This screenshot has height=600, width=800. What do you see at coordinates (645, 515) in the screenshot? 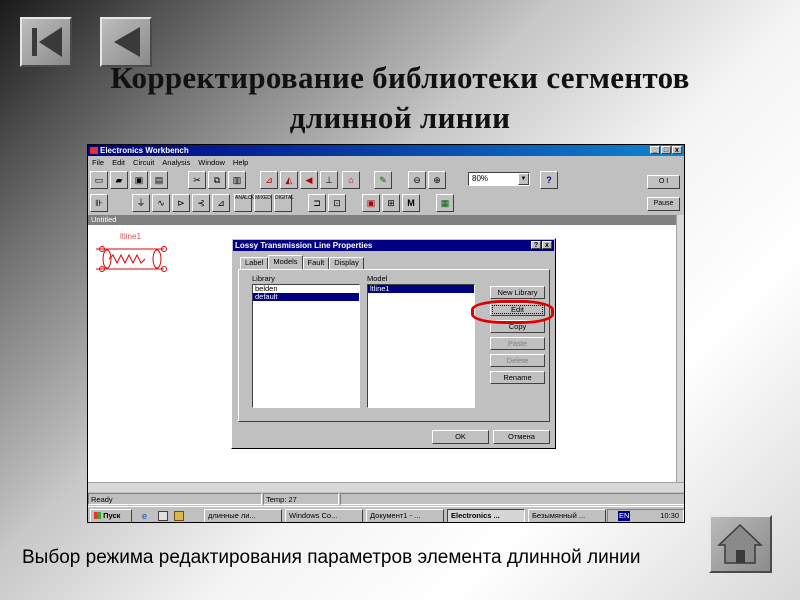
I see `system-tray: EN 10:30` at bounding box center [645, 515].